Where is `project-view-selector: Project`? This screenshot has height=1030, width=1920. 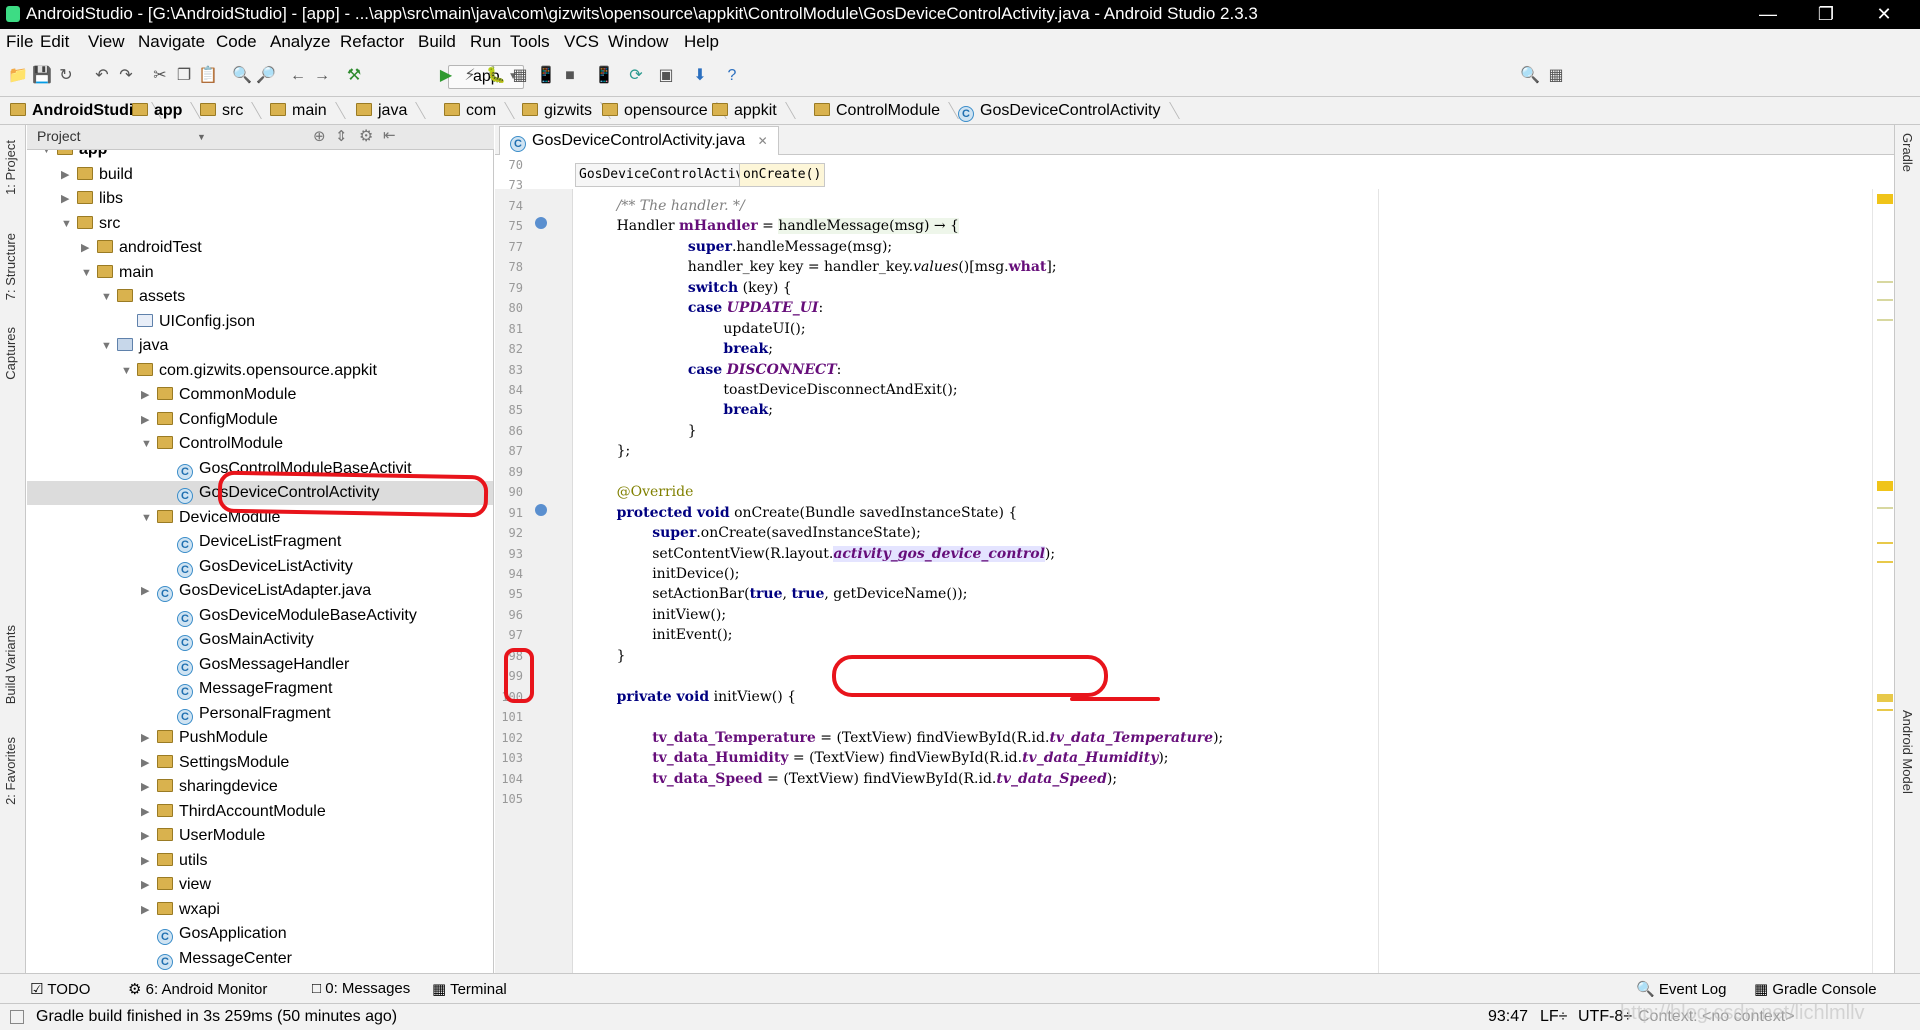 project-view-selector: Project is located at coordinates (59, 136).